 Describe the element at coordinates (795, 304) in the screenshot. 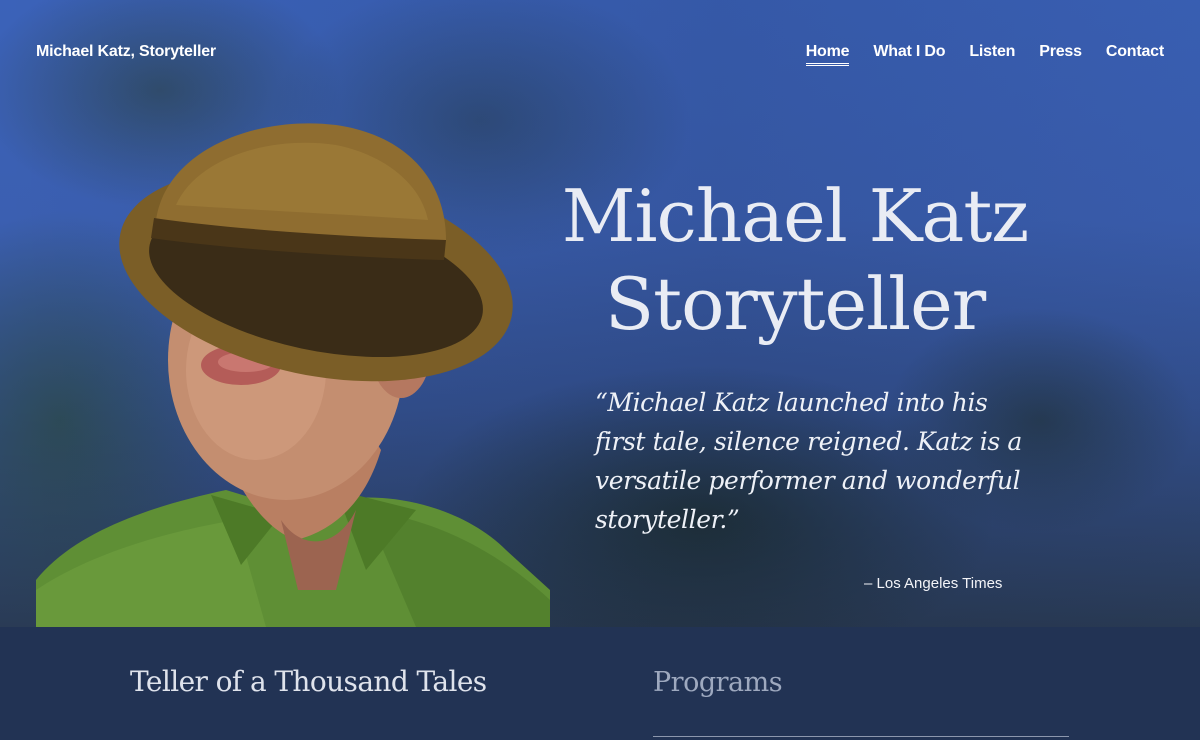

I see `headline-line-2: Storyteller` at that location.